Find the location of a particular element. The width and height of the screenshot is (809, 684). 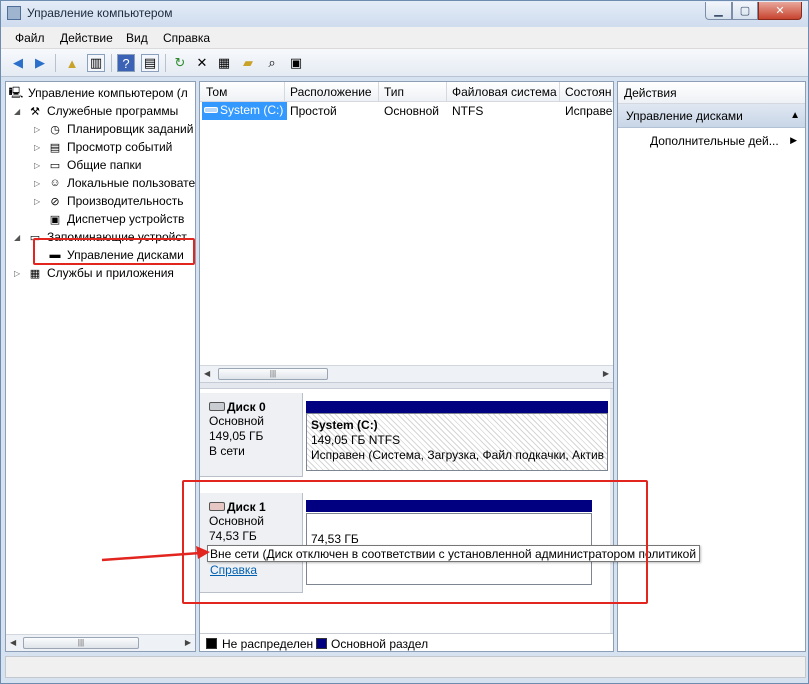

close-button: ✕ is located at coordinates (780, 11).